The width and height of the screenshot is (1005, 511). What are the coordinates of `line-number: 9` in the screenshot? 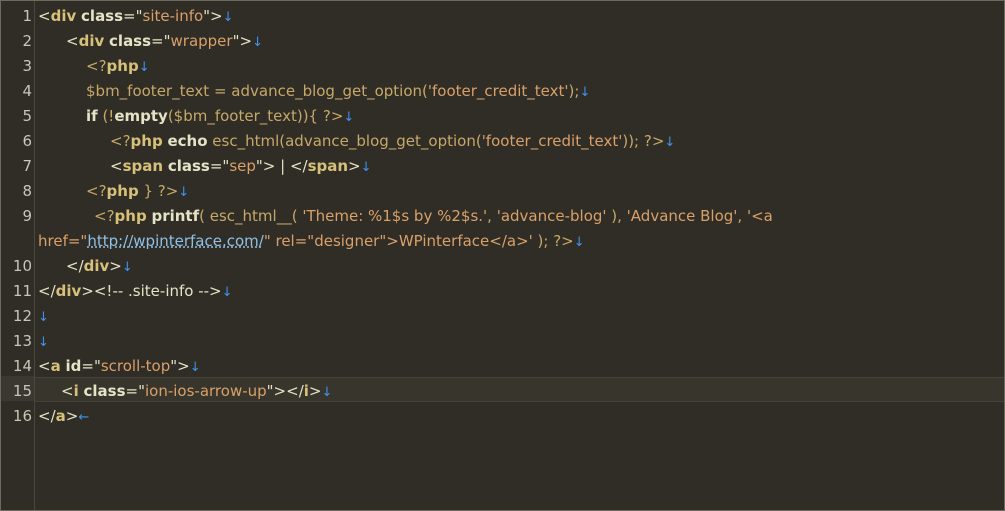 It's located at (27, 216).